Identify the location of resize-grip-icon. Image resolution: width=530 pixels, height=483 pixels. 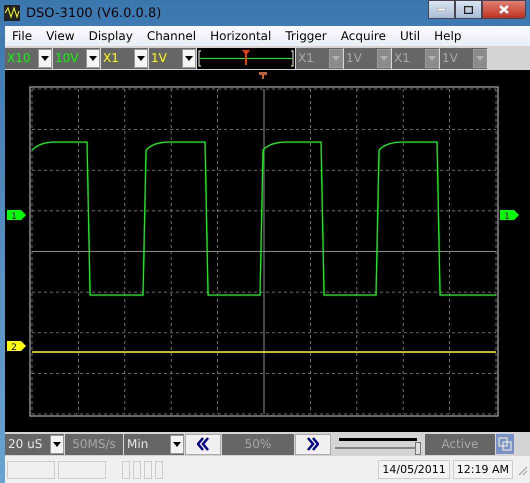
(522, 470).